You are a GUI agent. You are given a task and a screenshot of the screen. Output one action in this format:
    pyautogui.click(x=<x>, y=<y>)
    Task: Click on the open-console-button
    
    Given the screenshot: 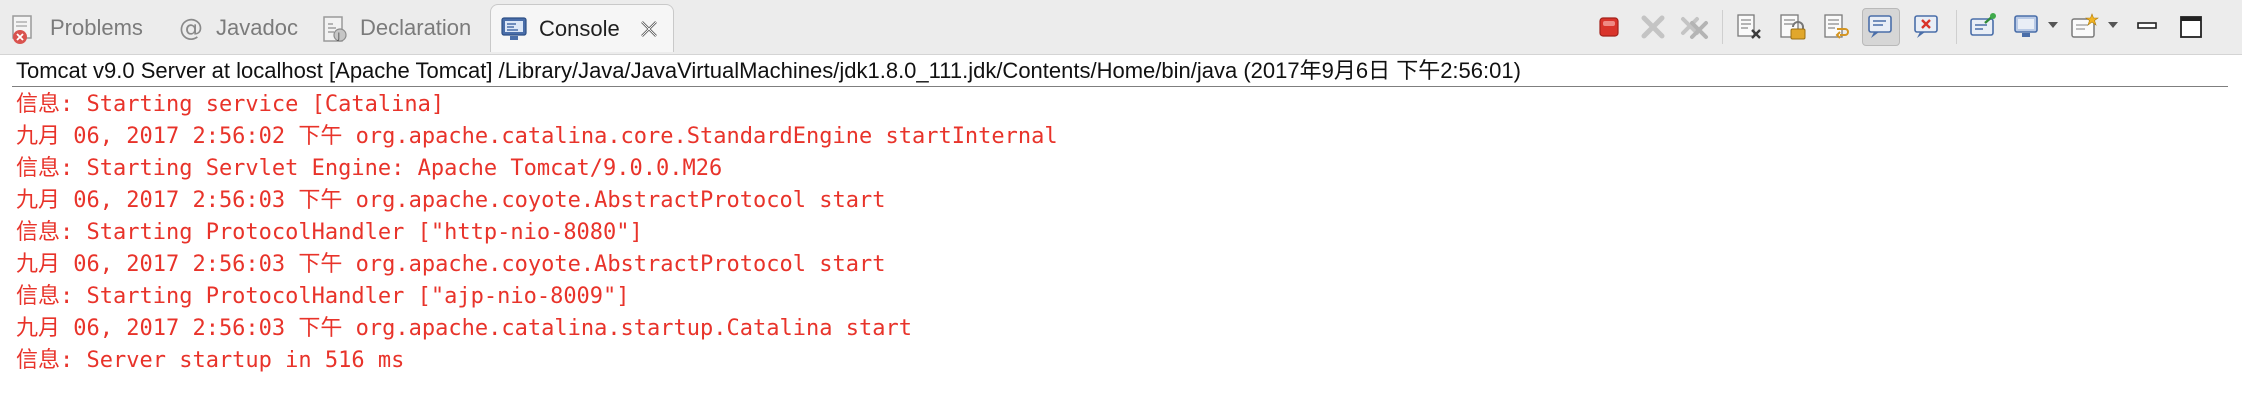 What is the action you would take?
    pyautogui.click(x=2085, y=27)
    